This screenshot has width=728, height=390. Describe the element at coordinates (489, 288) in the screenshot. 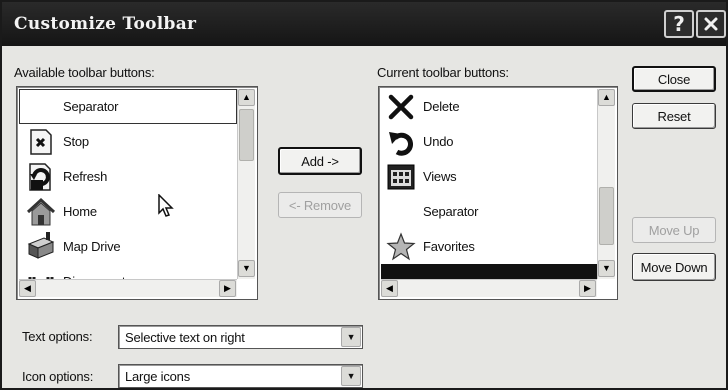

I see `current-horizontal-scrollbar: ◀ ▶` at that location.